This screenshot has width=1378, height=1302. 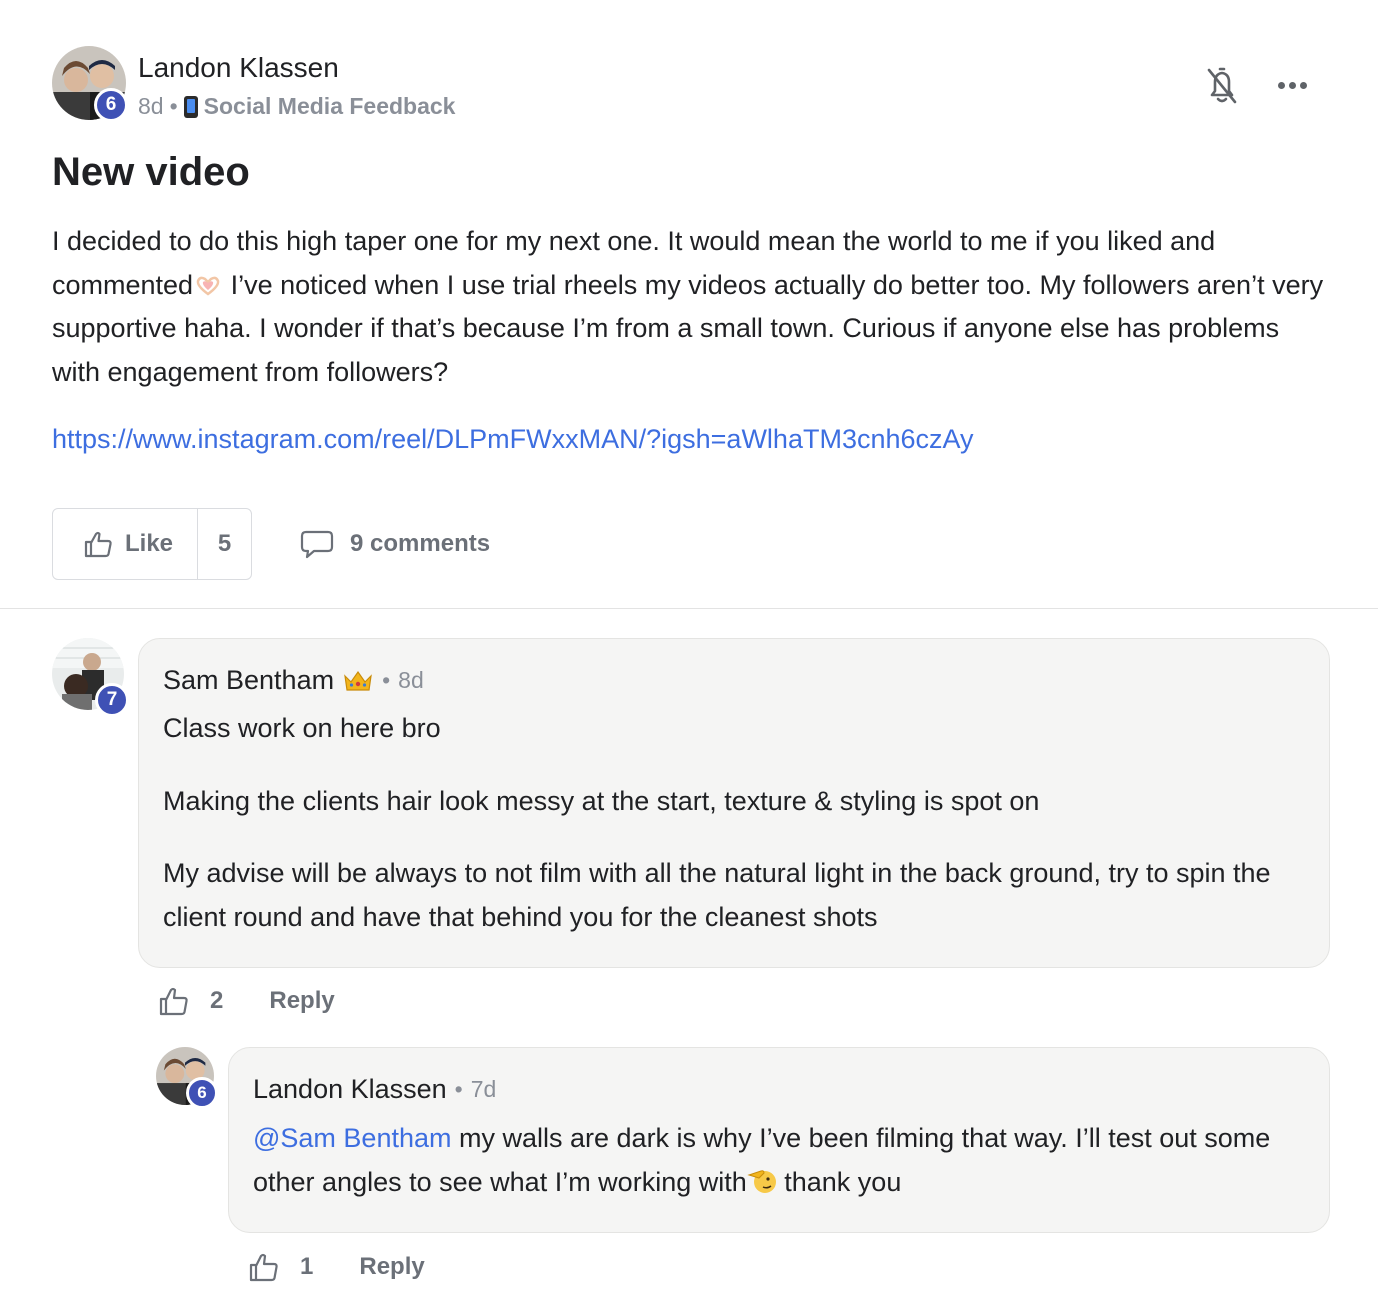 I want to click on comment-like-count: 1, so click(x=307, y=1266).